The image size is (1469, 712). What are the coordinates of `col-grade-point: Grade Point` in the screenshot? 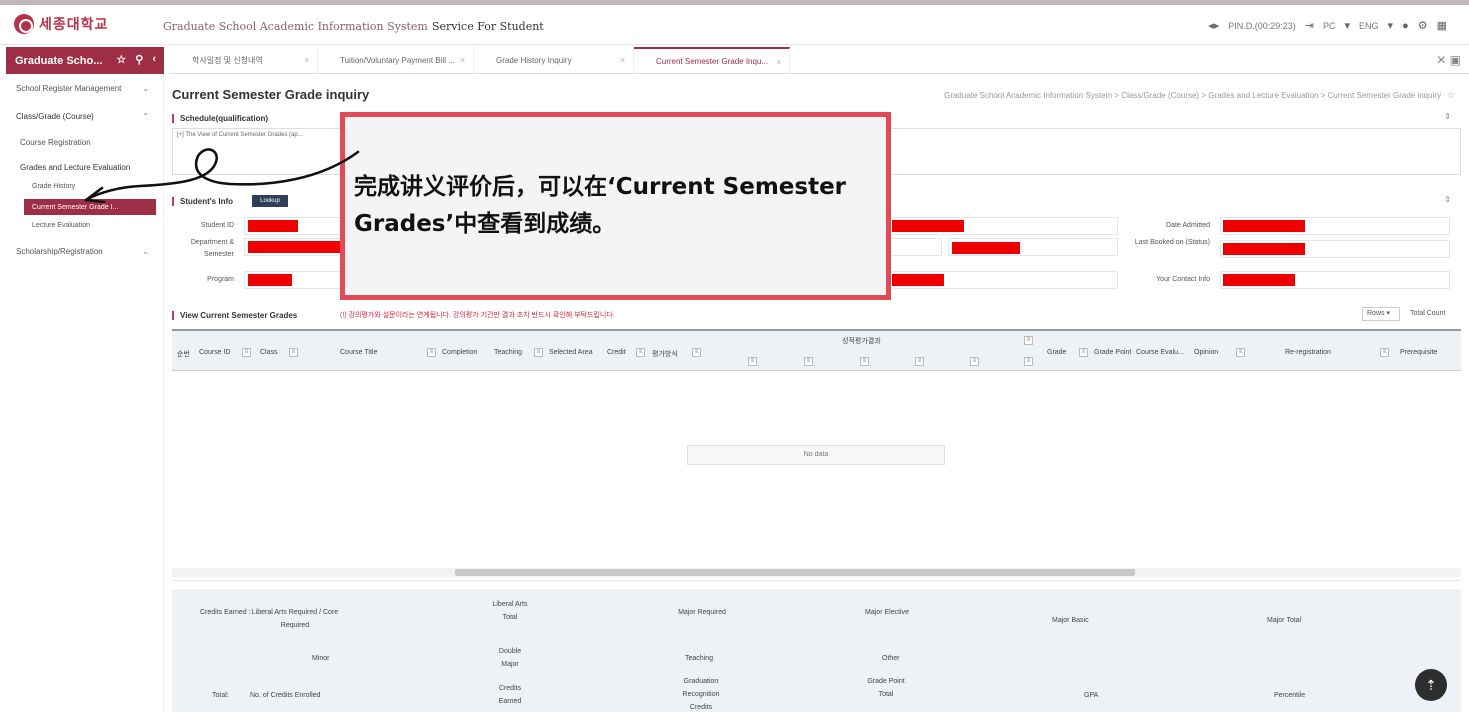 It's located at (1112, 352).